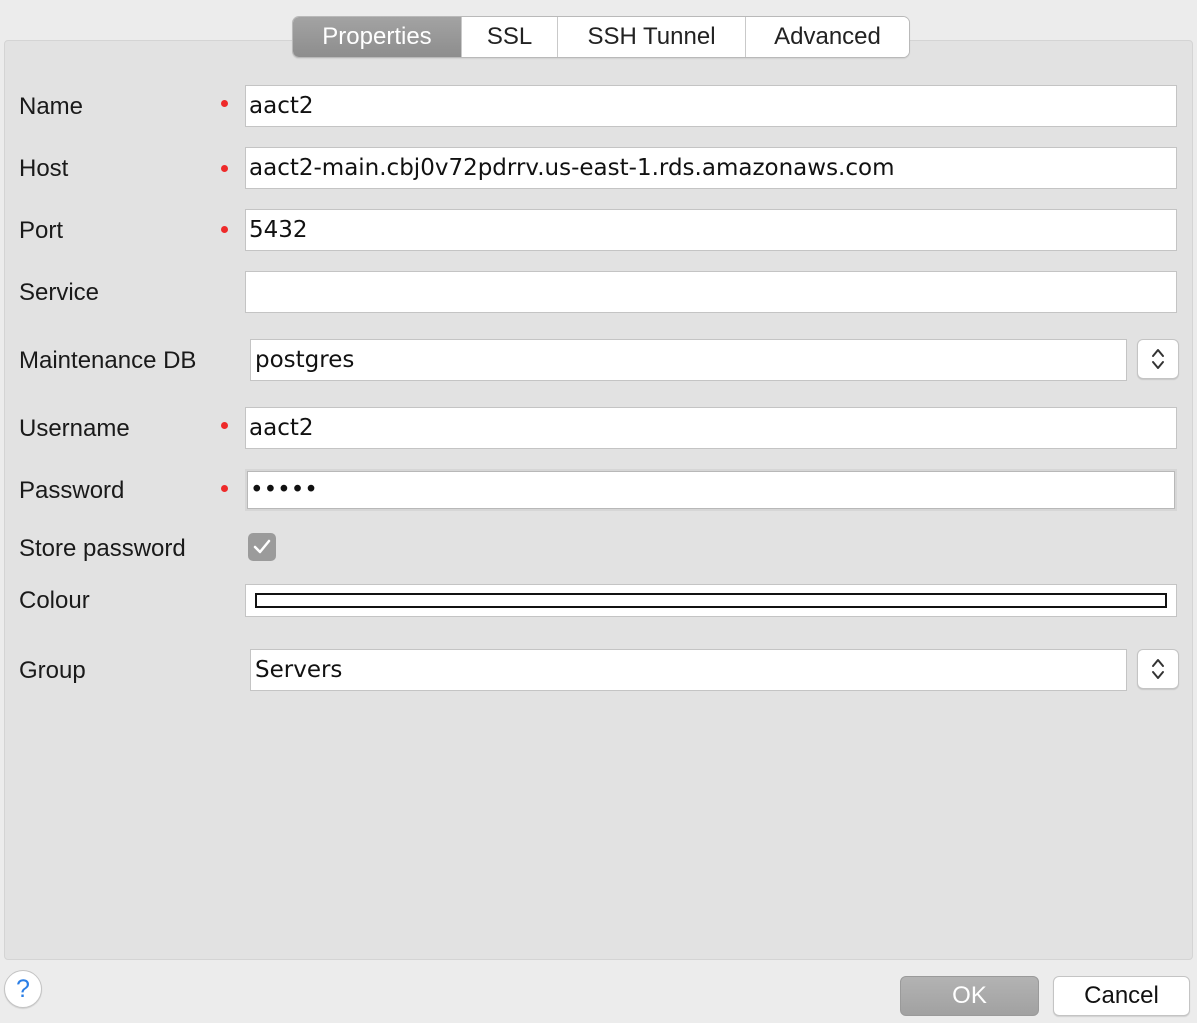 This screenshot has width=1197, height=1023. I want to click on tab-ssl: SSL, so click(510, 37).